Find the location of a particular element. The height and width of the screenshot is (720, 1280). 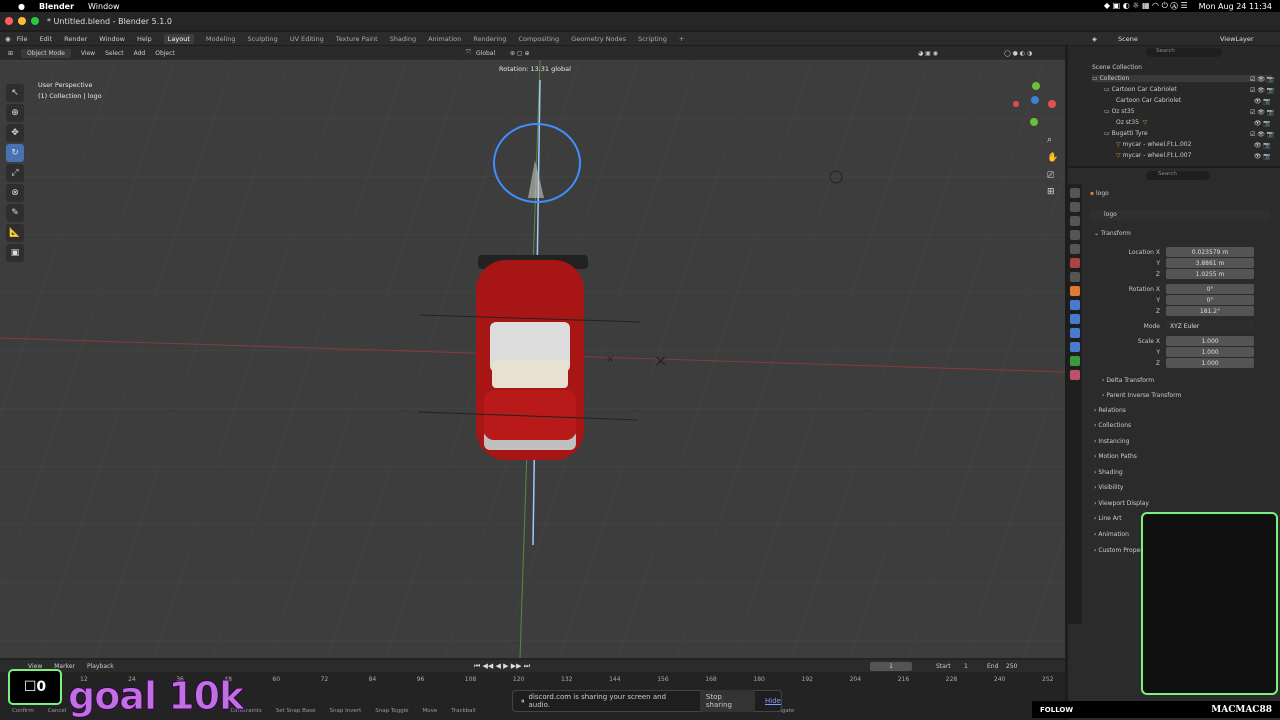

close-window-button is located at coordinates (9, 21).